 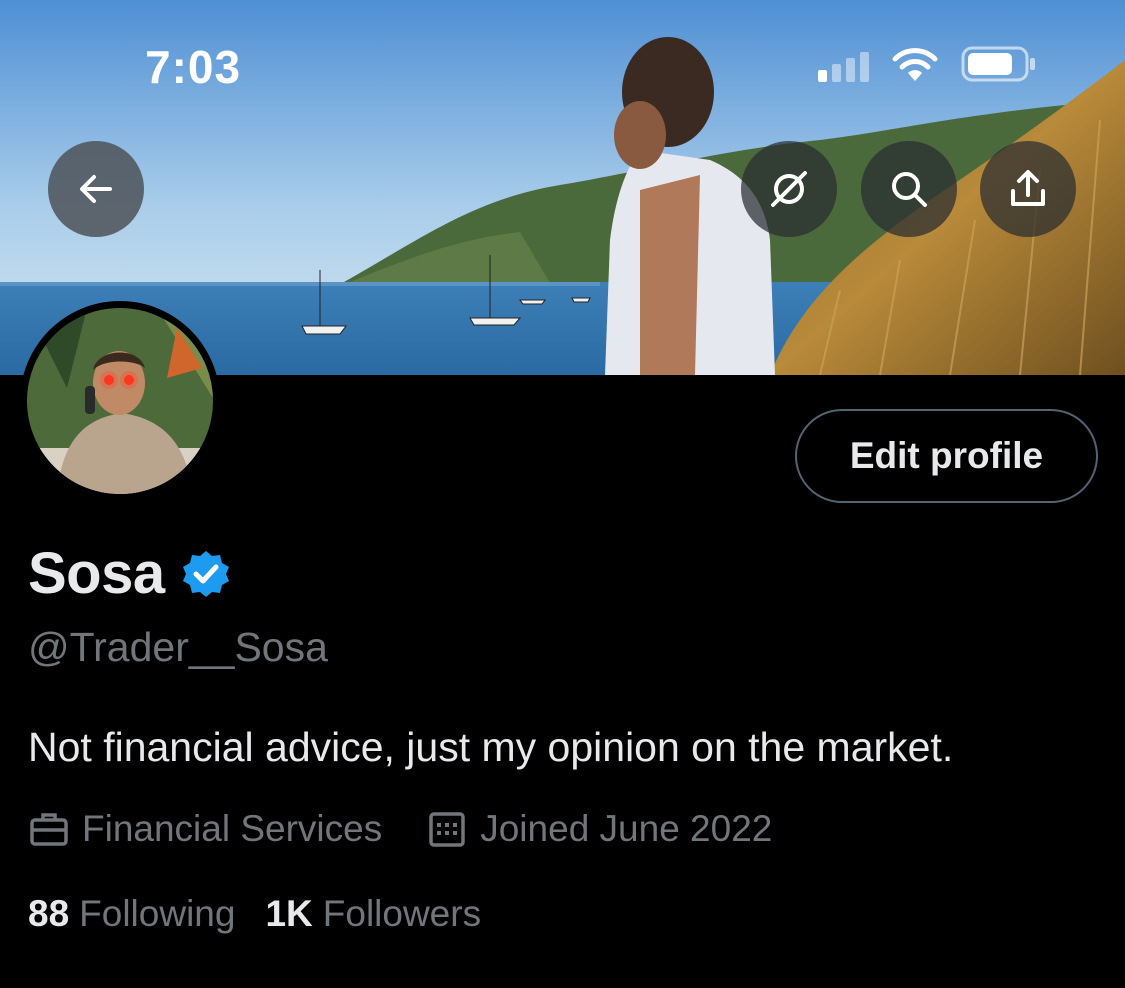 I want to click on joined-item: Joined June 2022, so click(x=599, y=829).